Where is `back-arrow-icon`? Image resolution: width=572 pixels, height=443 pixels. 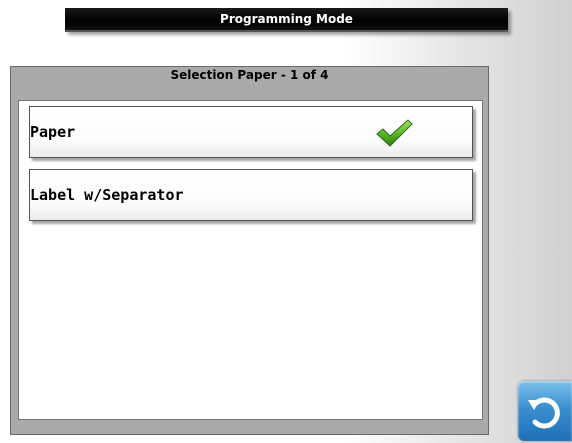
back-arrow-icon is located at coordinates (544, 413).